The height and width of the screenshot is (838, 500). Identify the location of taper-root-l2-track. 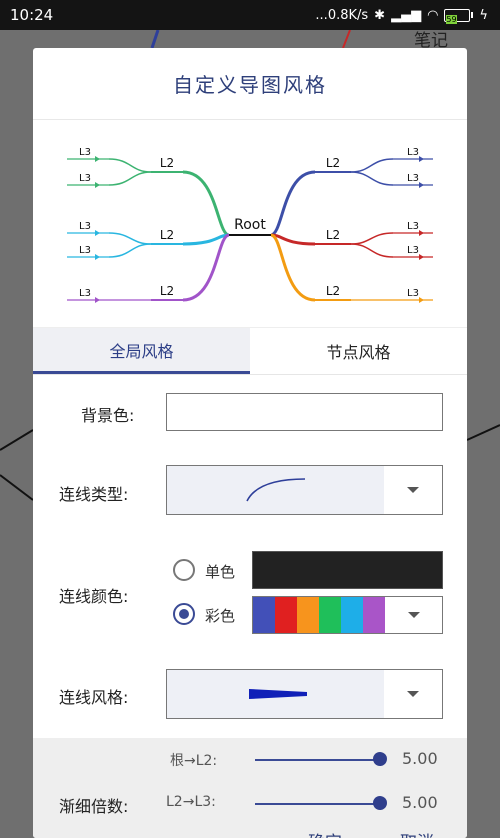
(318, 760).